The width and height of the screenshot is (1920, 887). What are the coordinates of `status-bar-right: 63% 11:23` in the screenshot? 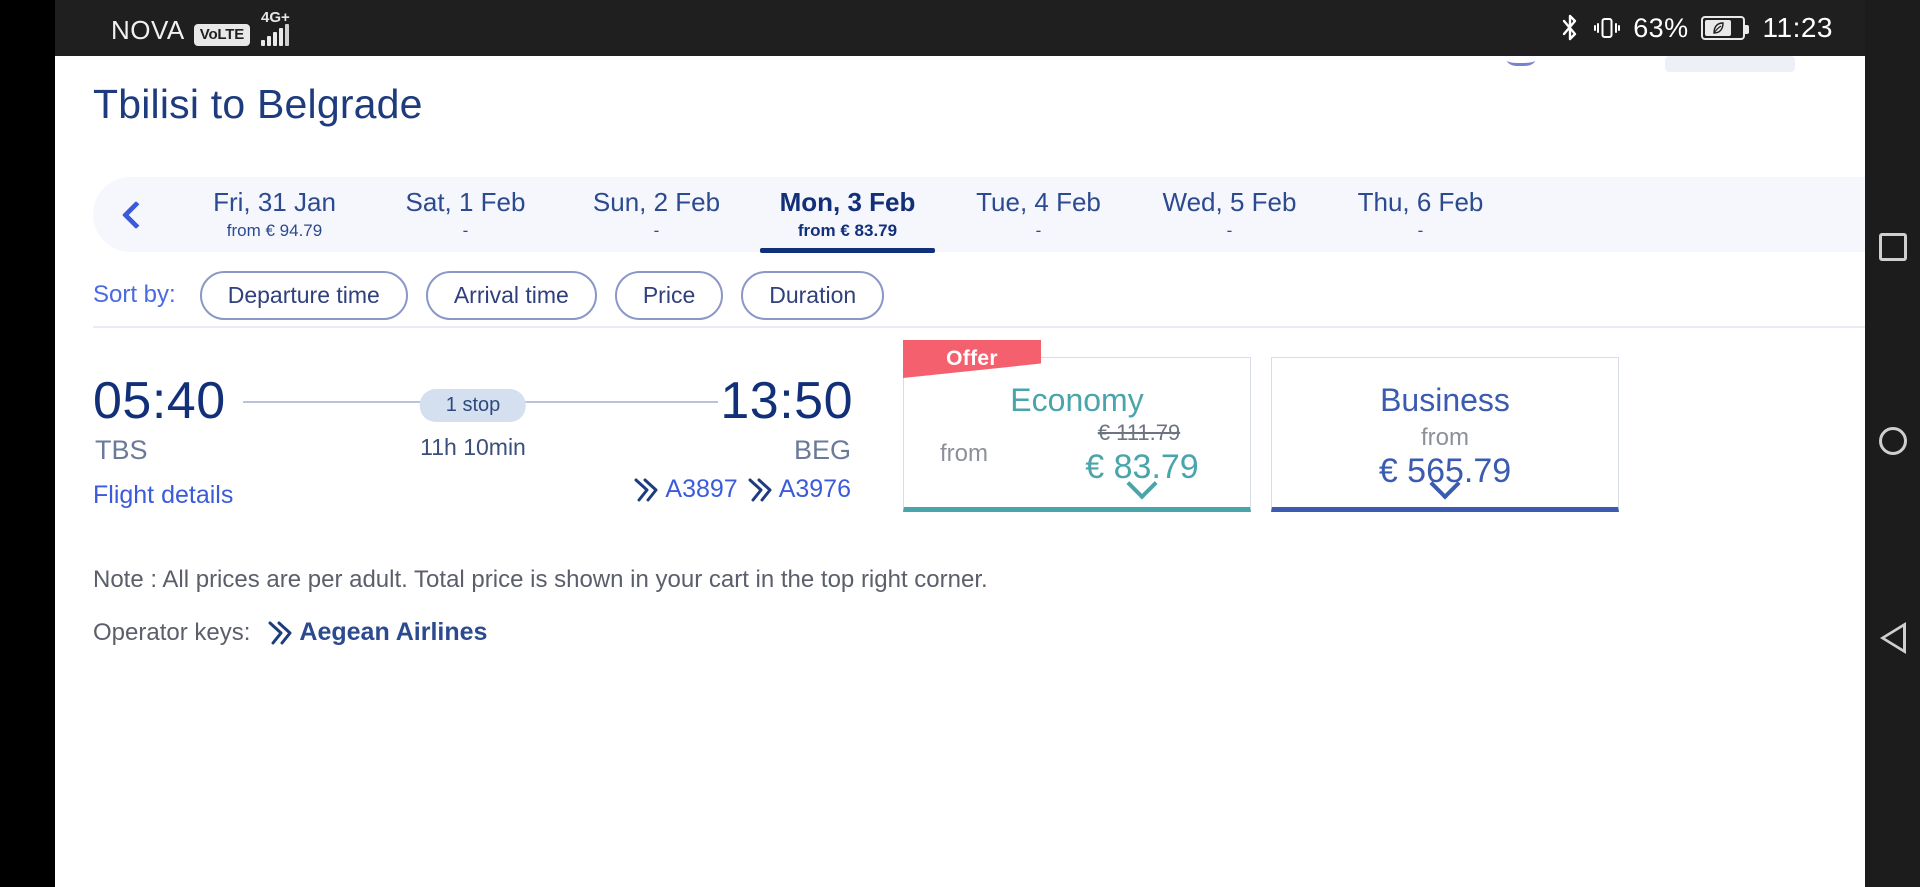 It's located at (1696, 28).